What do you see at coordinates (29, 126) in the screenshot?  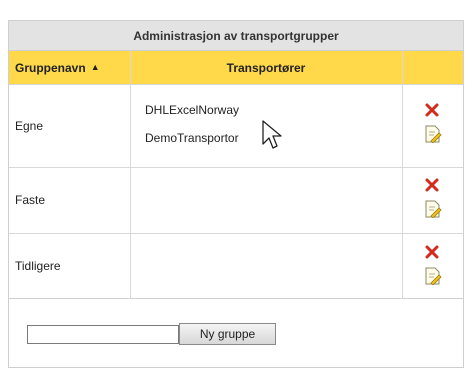 I see `group-name-cell: Egne` at bounding box center [29, 126].